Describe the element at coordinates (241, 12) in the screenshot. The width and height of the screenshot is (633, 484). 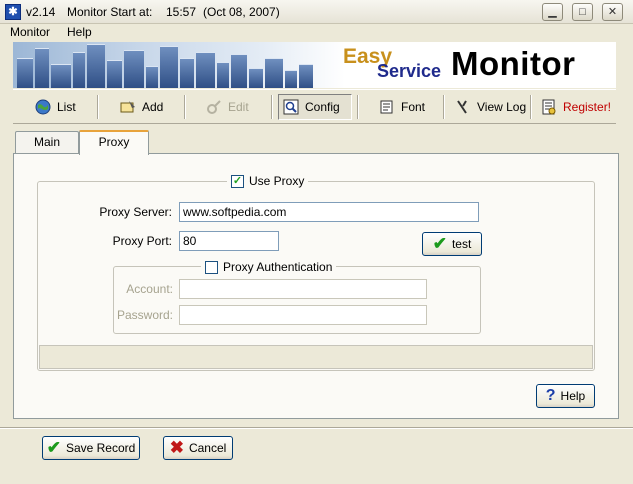
I see `monitor-start-date: (Oct 08, 2007)` at that location.